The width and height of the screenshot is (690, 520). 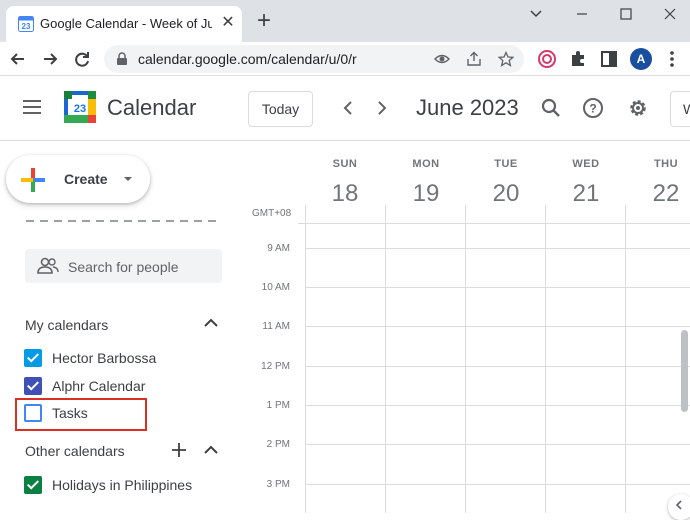 I want to click on time-label: 9 AM, so click(x=278, y=248).